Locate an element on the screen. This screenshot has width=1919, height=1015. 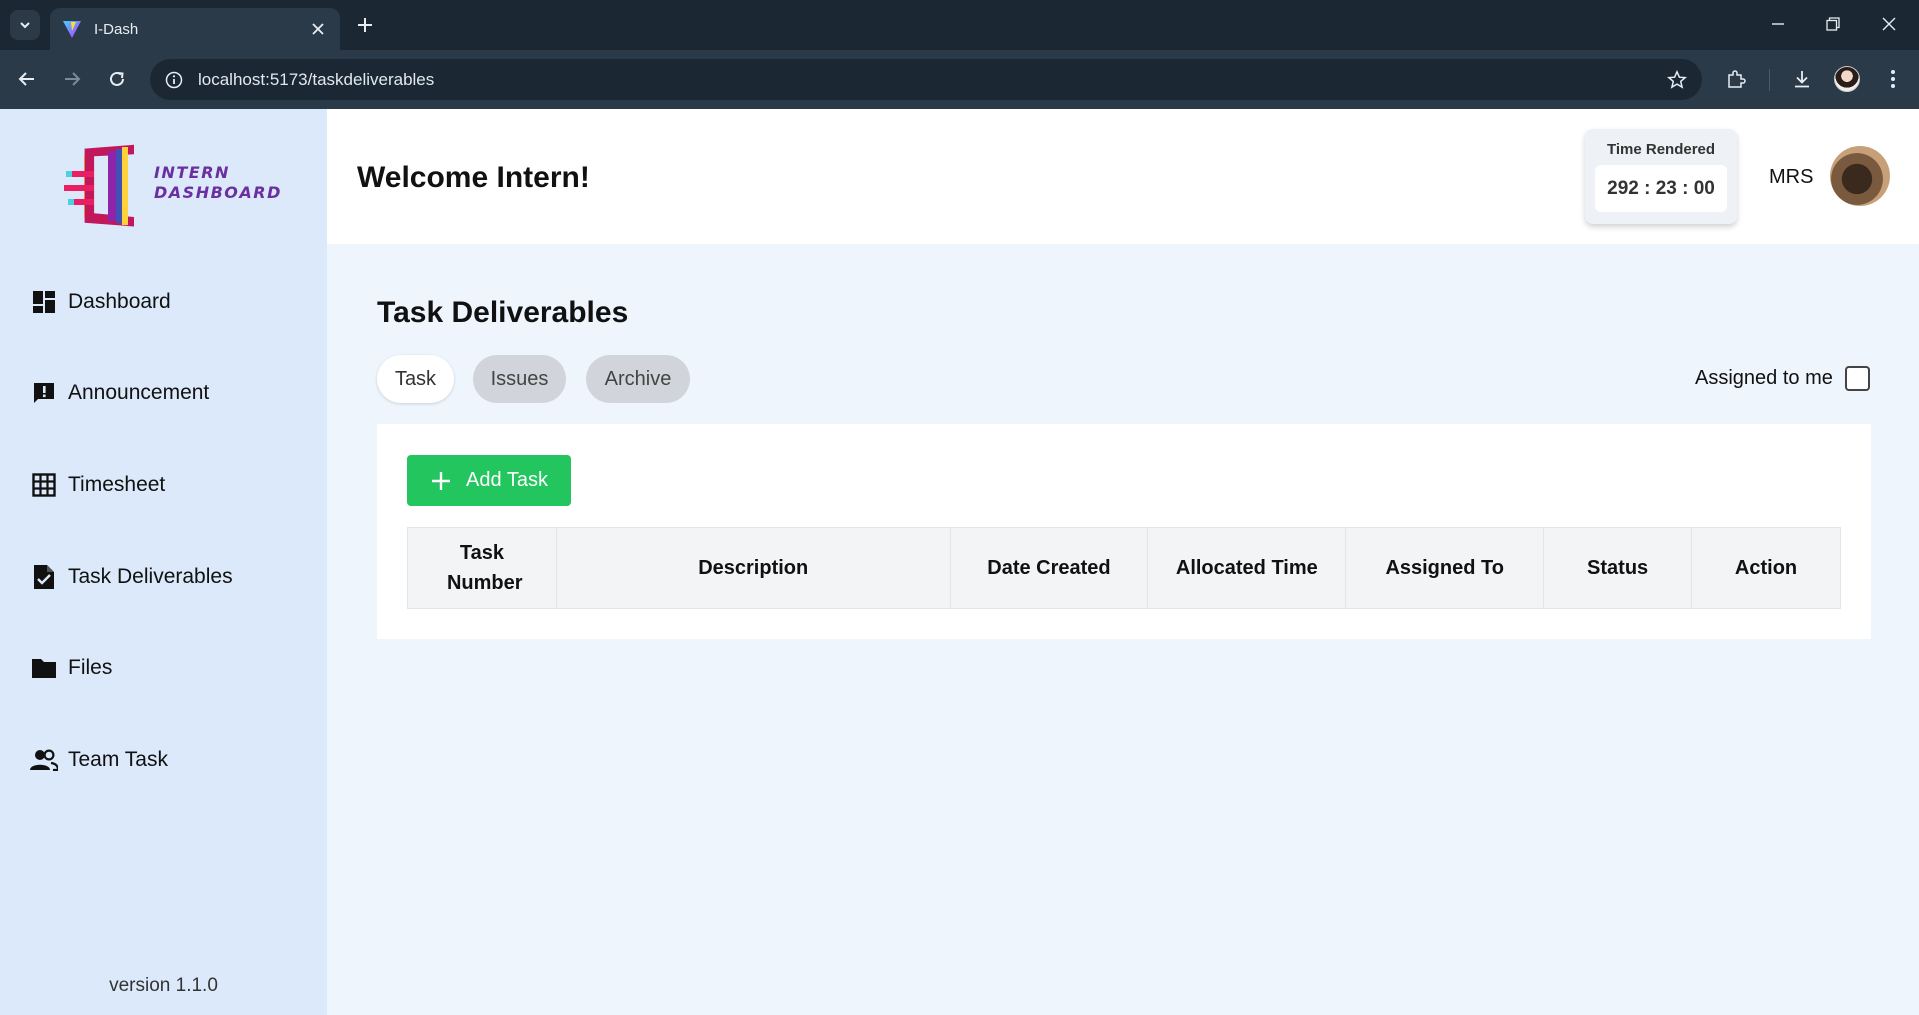
sidebar-item-timesheet: Timesheet is located at coordinates (175, 485).